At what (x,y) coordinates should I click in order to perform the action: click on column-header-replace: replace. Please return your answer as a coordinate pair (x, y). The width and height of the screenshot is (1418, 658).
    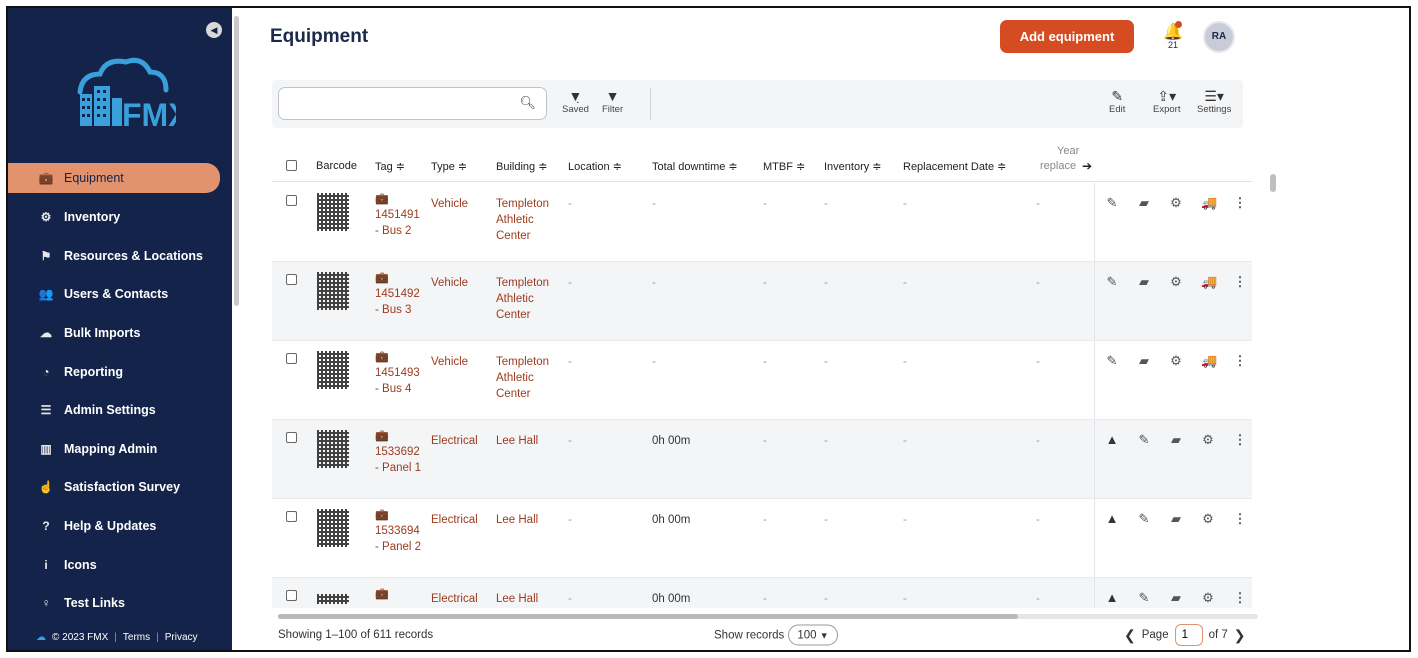
    Looking at the image, I should click on (1058, 166).